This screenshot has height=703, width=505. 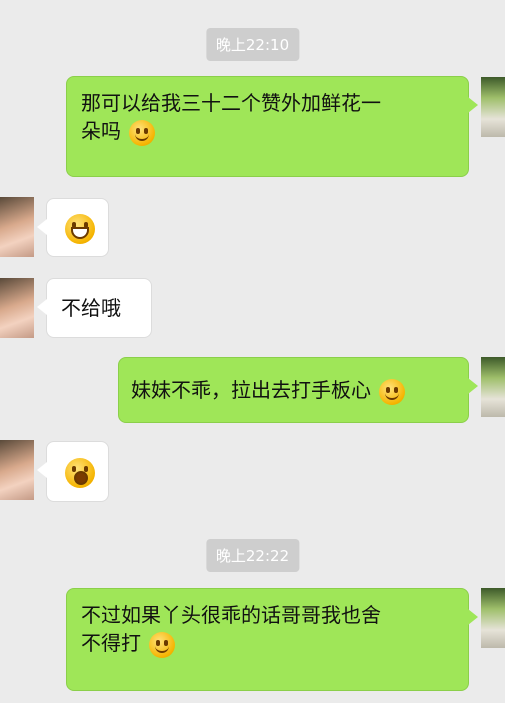 I want to click on message-text: 不过如果丫头很乖的话哥哥我也舍, so click(x=231, y=615).